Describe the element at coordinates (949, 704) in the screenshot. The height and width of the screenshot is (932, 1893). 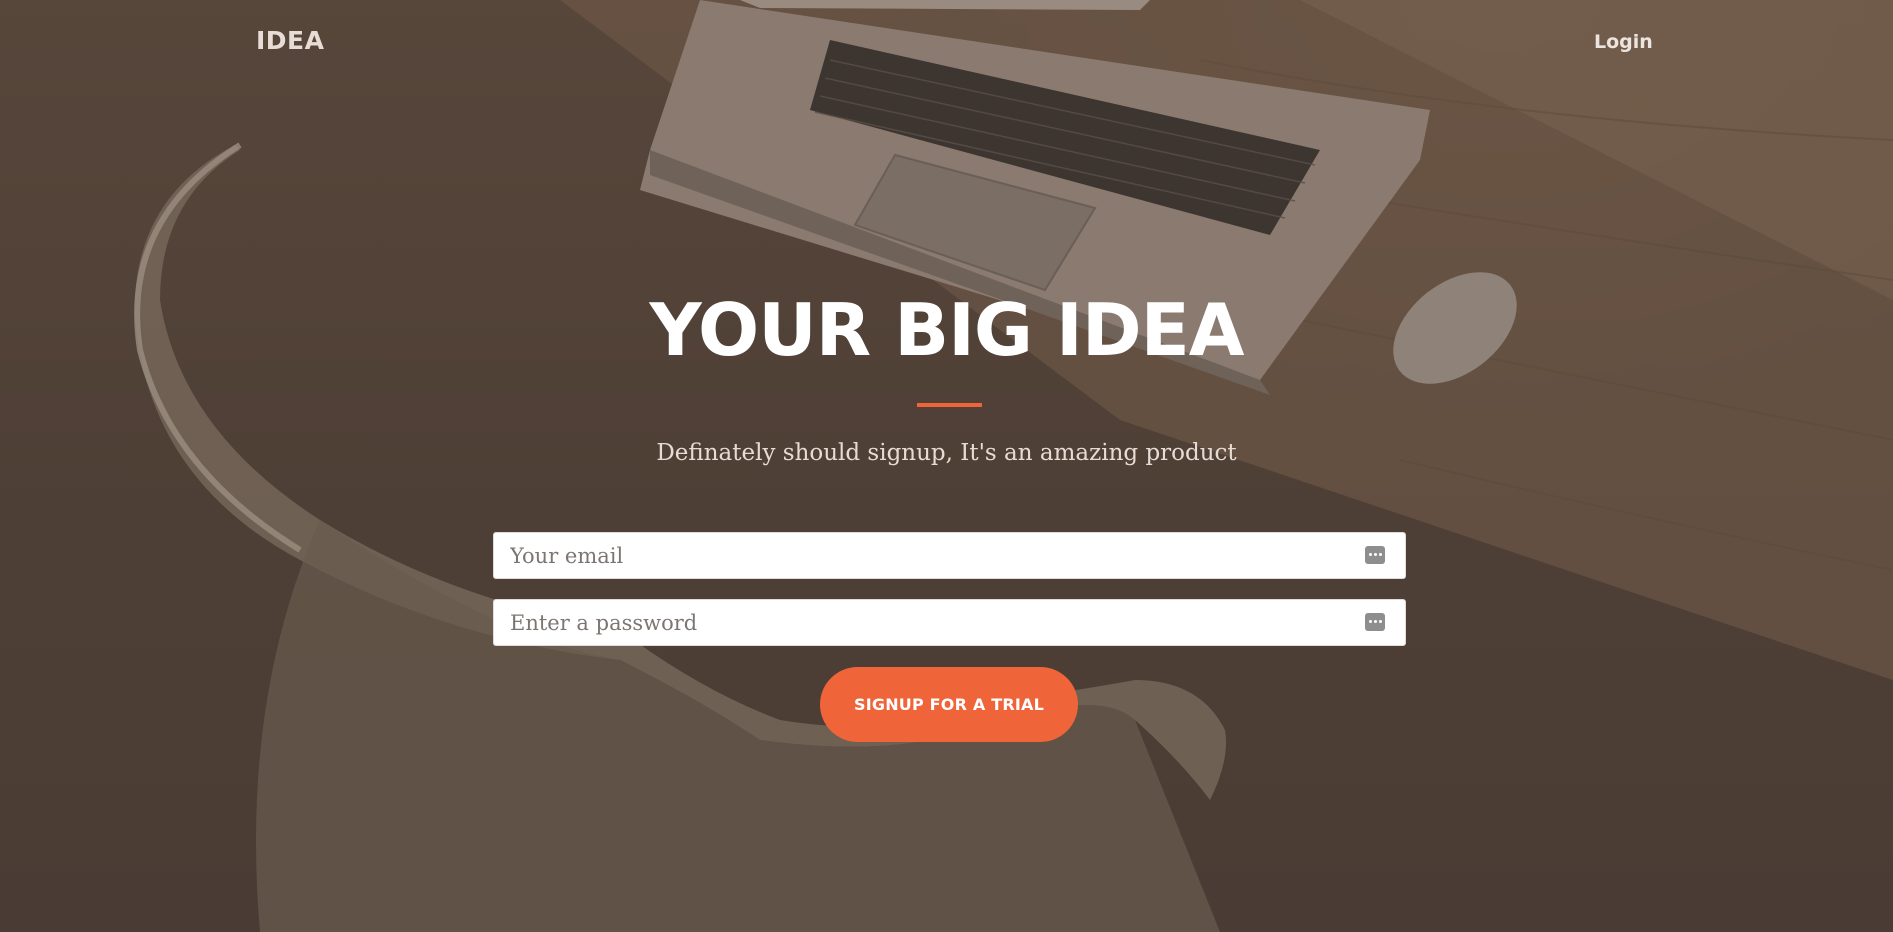
I see `signup-trial-button: SIGNUP FOR A TRIAL` at that location.